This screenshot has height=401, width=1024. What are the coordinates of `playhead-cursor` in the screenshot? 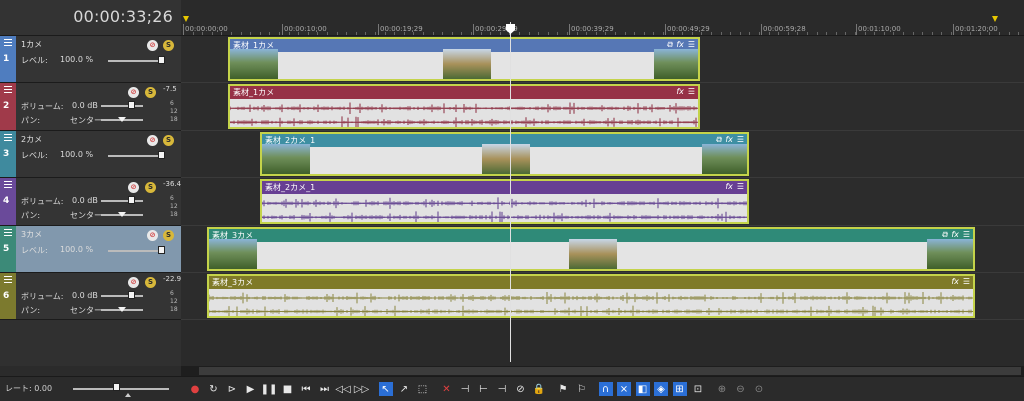 It's located at (510, 192).